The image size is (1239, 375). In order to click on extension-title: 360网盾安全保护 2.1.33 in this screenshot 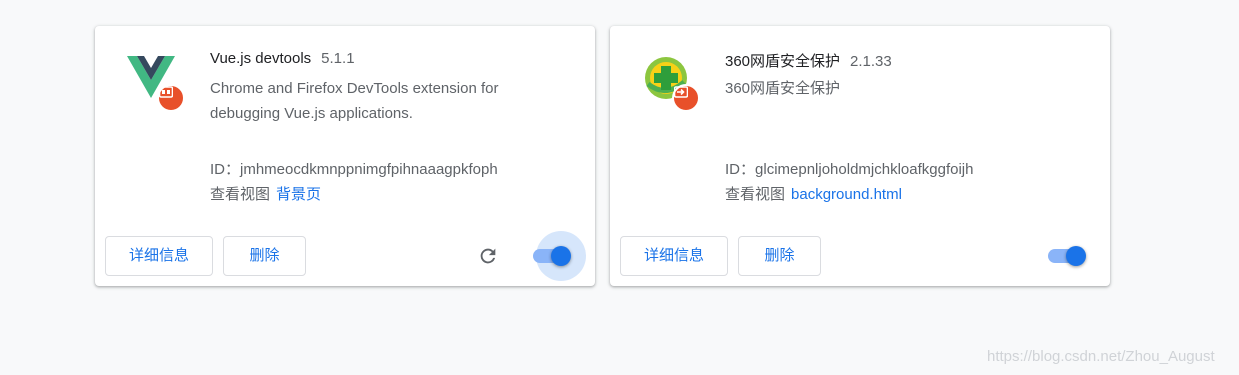, I will do `click(808, 60)`.